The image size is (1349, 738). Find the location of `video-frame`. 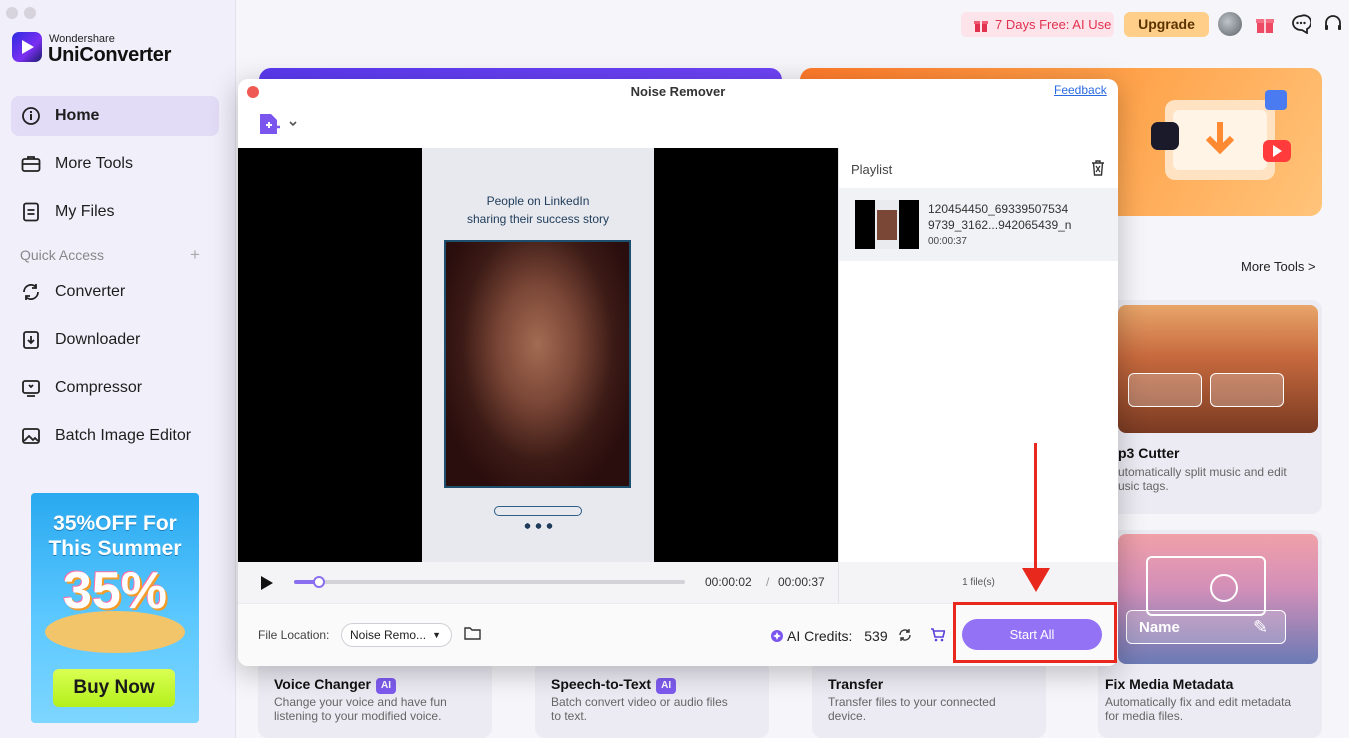

video-frame is located at coordinates (1206, 586).